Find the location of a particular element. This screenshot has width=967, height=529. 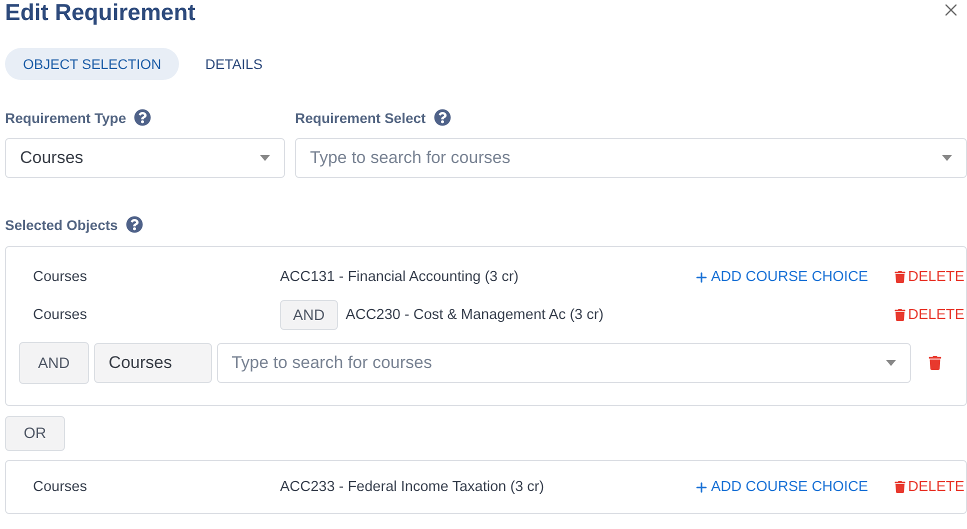

field-label: Requirement Select is located at coordinates (360, 118).